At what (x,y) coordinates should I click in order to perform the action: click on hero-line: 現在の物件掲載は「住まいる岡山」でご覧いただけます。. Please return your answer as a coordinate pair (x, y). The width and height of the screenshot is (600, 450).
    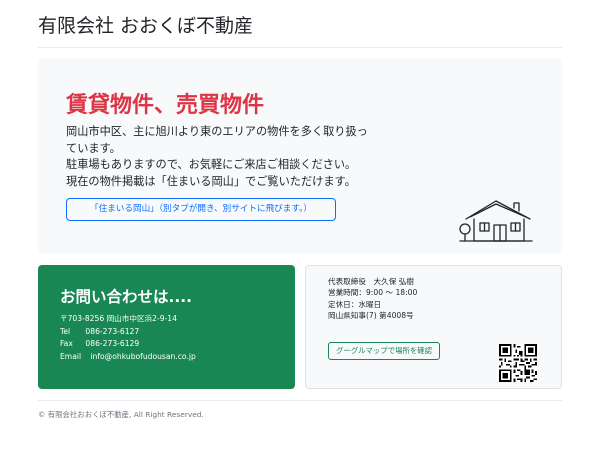
    Looking at the image, I should click on (211, 181).